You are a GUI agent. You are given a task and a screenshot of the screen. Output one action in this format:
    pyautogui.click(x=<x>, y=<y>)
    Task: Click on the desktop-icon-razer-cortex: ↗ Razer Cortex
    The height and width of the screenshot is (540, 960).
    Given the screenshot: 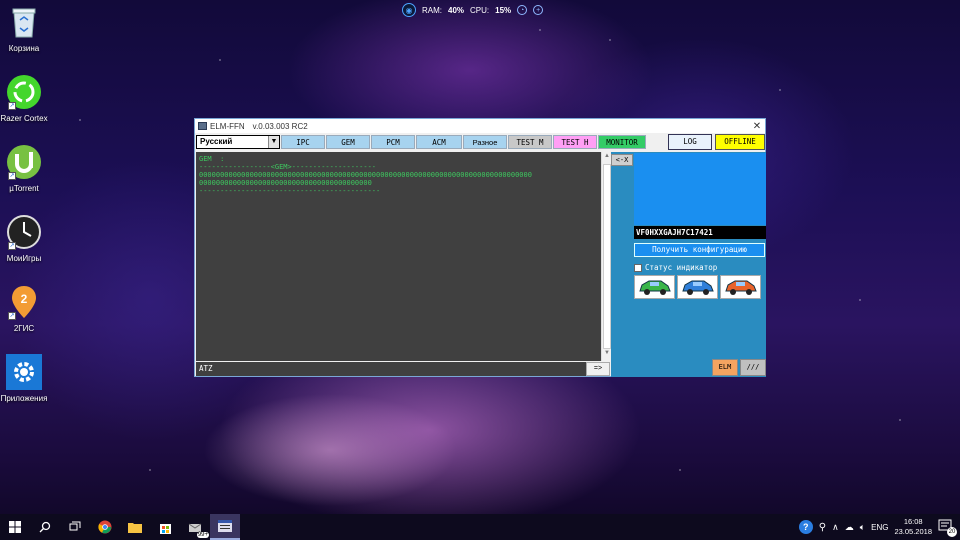 What is the action you would take?
    pyautogui.click(x=24, y=98)
    